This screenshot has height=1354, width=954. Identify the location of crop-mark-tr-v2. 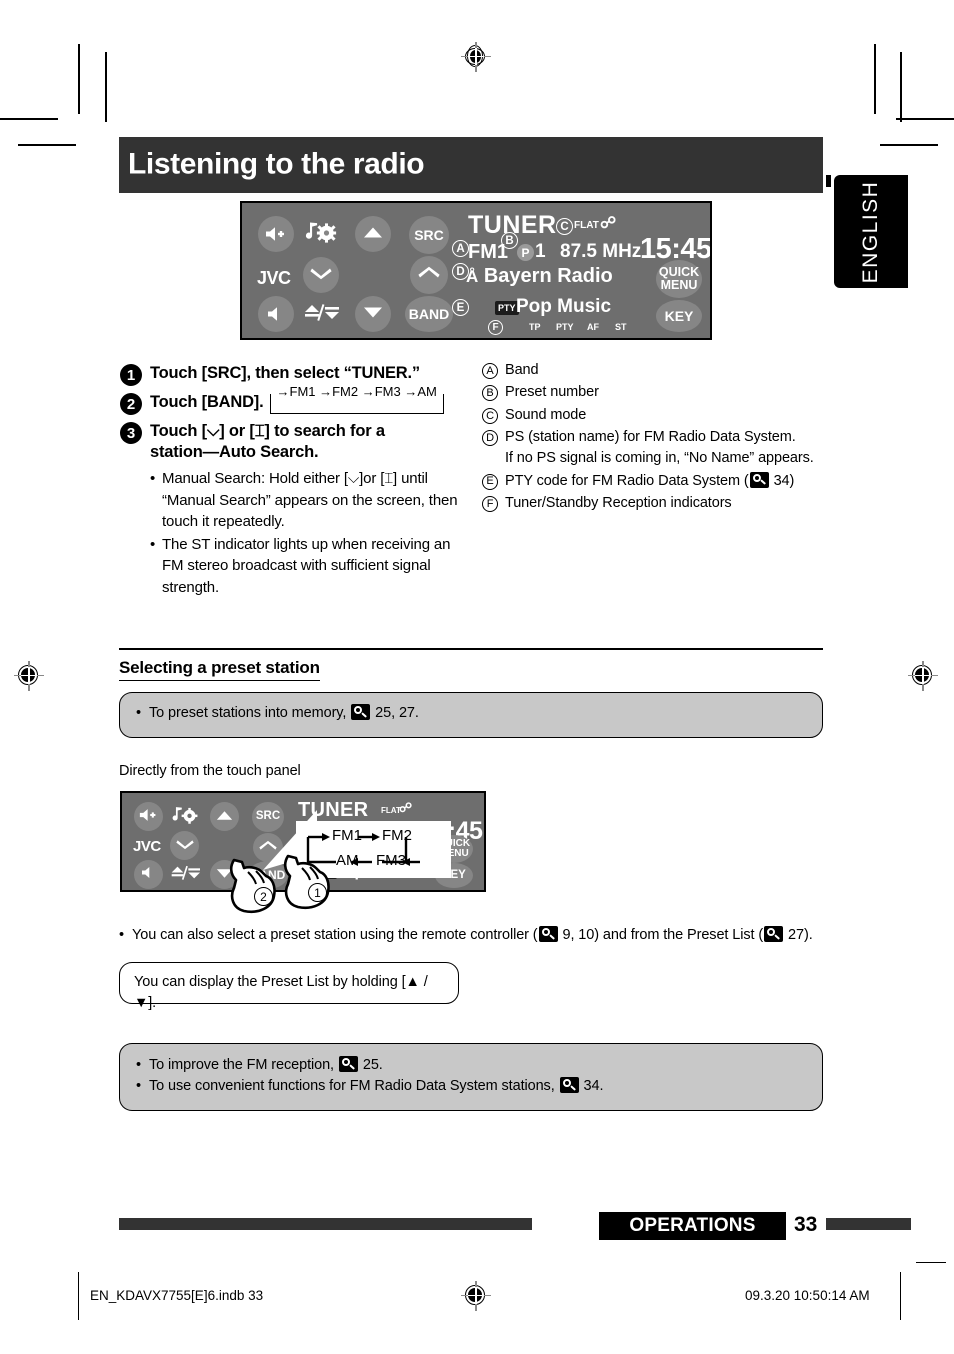
(901, 87).